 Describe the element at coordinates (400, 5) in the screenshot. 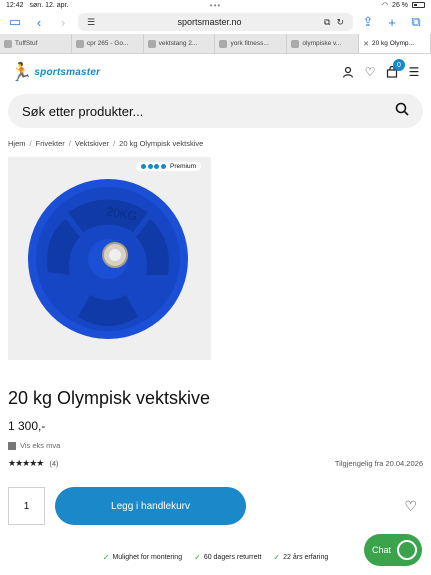

I see `battery-percent: 26 %` at that location.